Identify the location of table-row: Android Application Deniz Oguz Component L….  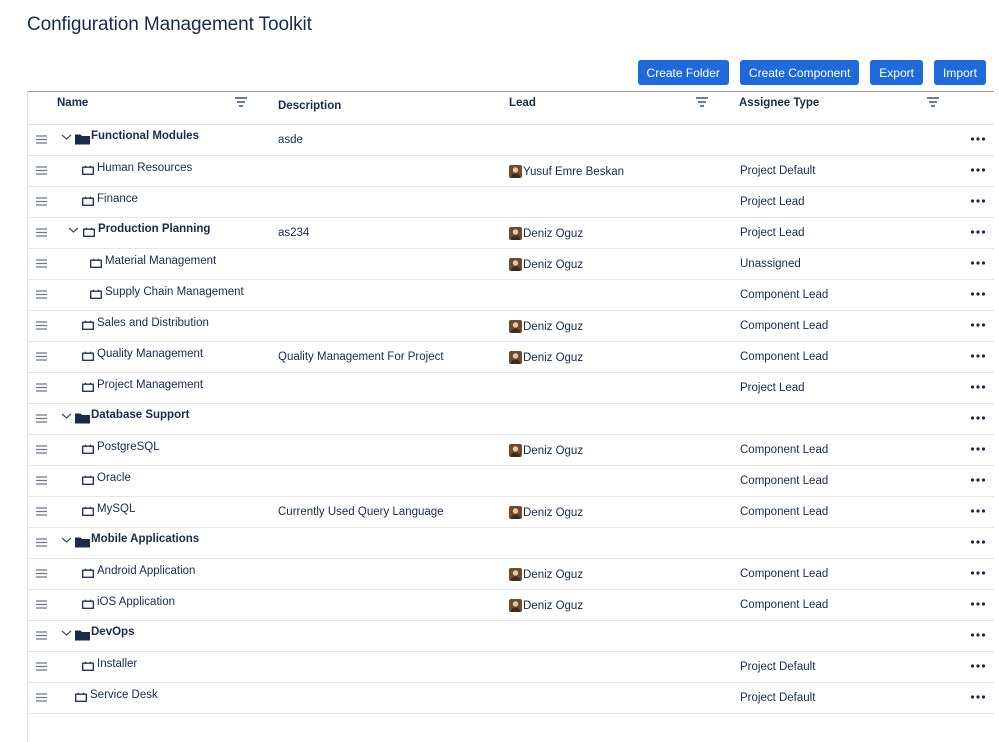
(511, 574).